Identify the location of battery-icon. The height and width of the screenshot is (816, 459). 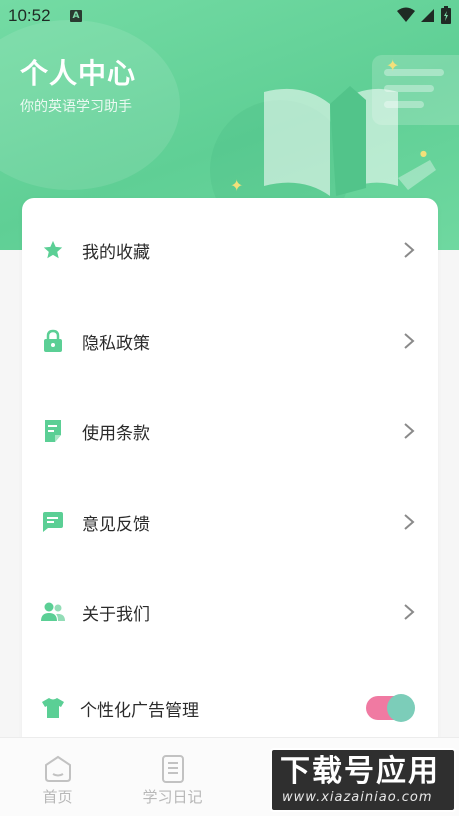
(446, 15).